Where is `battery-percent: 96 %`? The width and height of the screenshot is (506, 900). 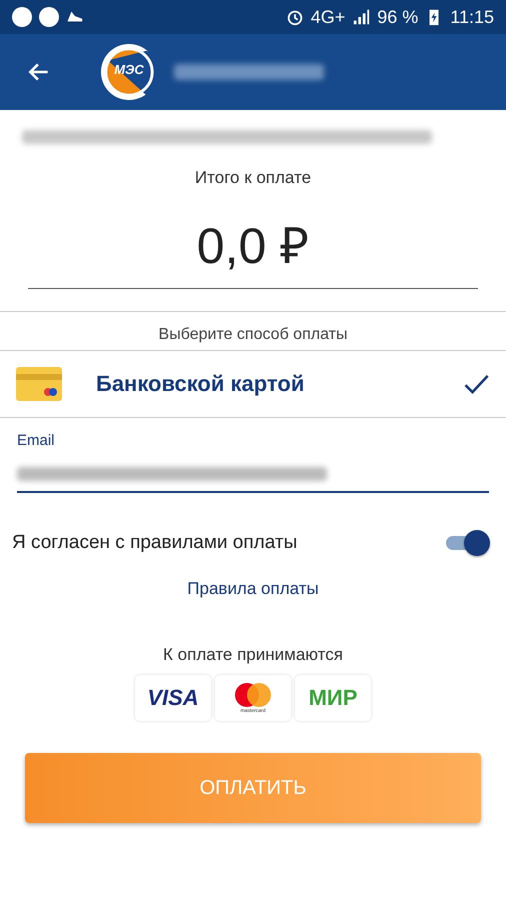
battery-percent: 96 % is located at coordinates (397, 17).